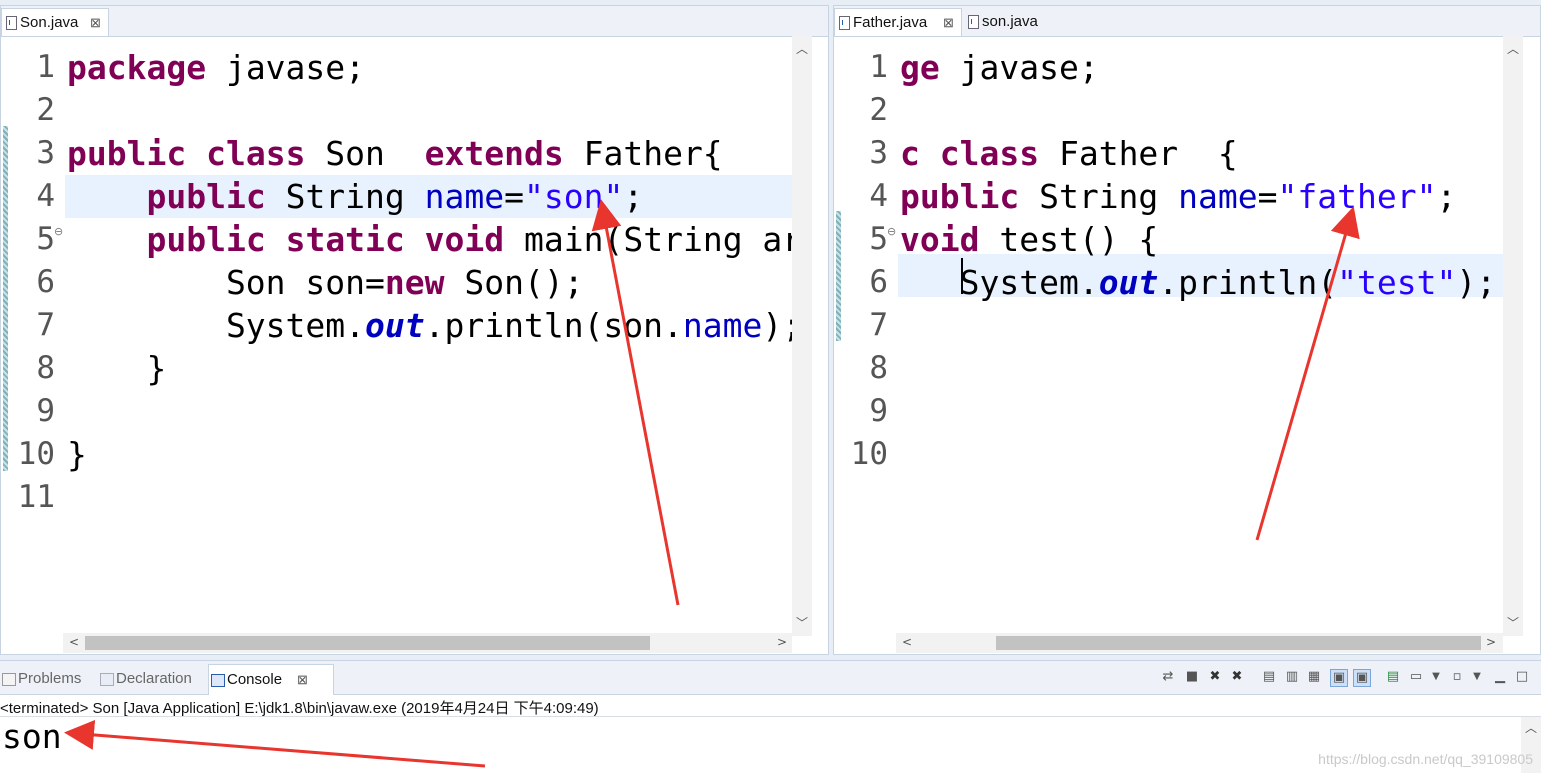  What do you see at coordinates (1307, 373) in the screenshot?
I see `arrow-to-father-string` at bounding box center [1307, 373].